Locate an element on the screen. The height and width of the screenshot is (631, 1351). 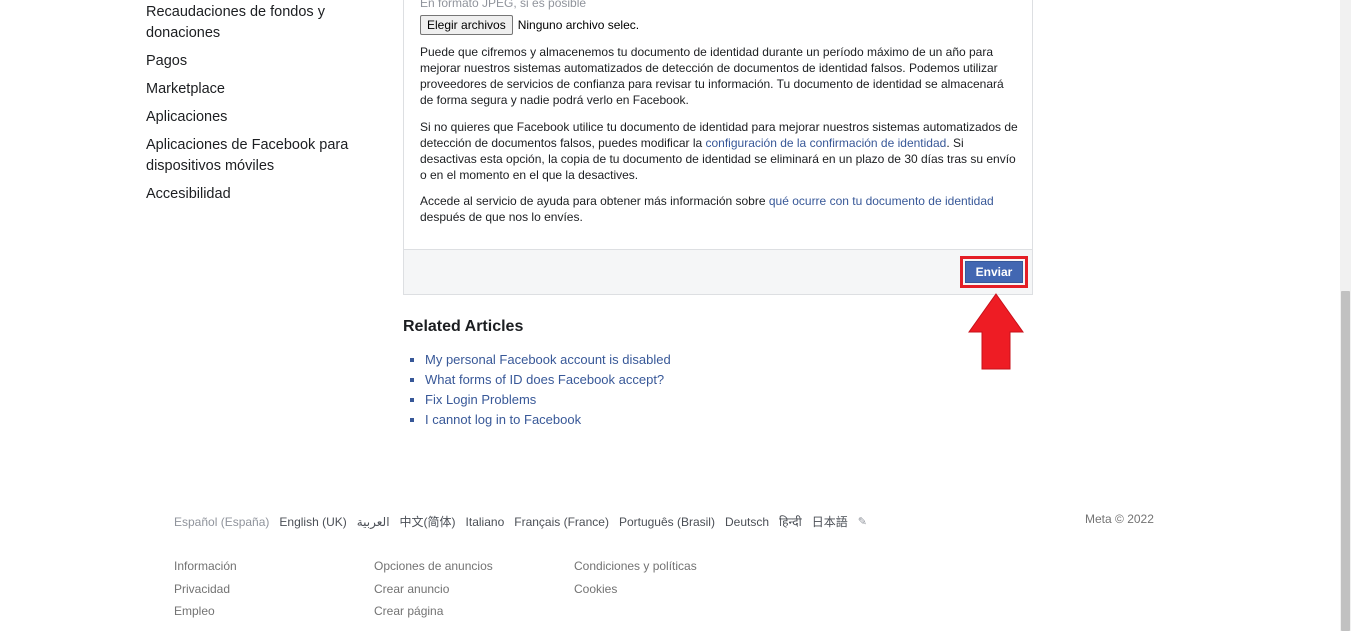
related-article-link: Fix Login Problems is located at coordinates (480, 400).